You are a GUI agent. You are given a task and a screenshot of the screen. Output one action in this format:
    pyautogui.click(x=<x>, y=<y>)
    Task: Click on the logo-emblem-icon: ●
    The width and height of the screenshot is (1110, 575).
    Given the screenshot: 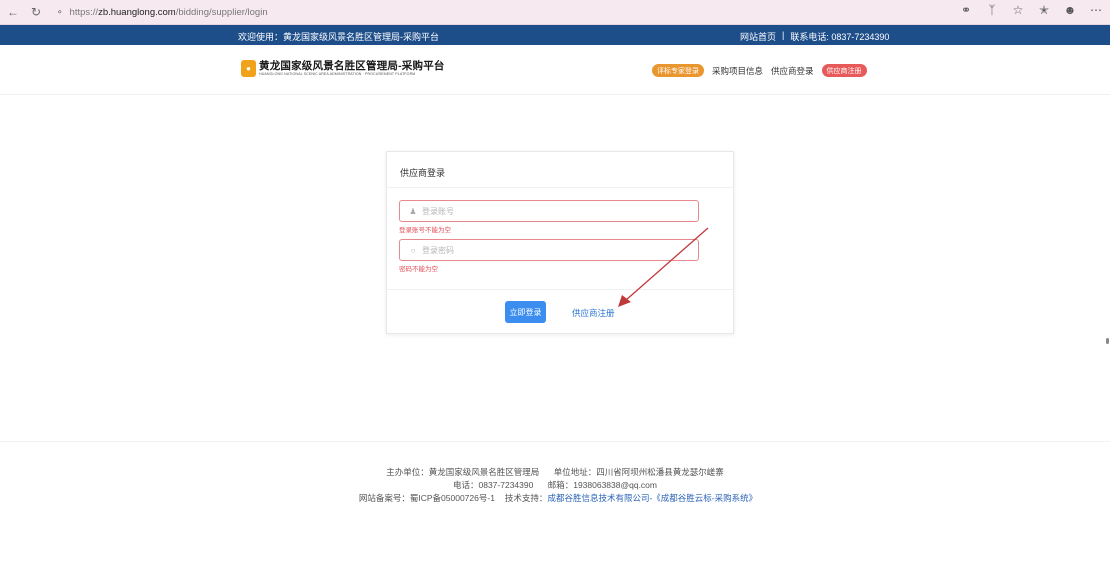 What is the action you would take?
    pyautogui.click(x=248, y=68)
    